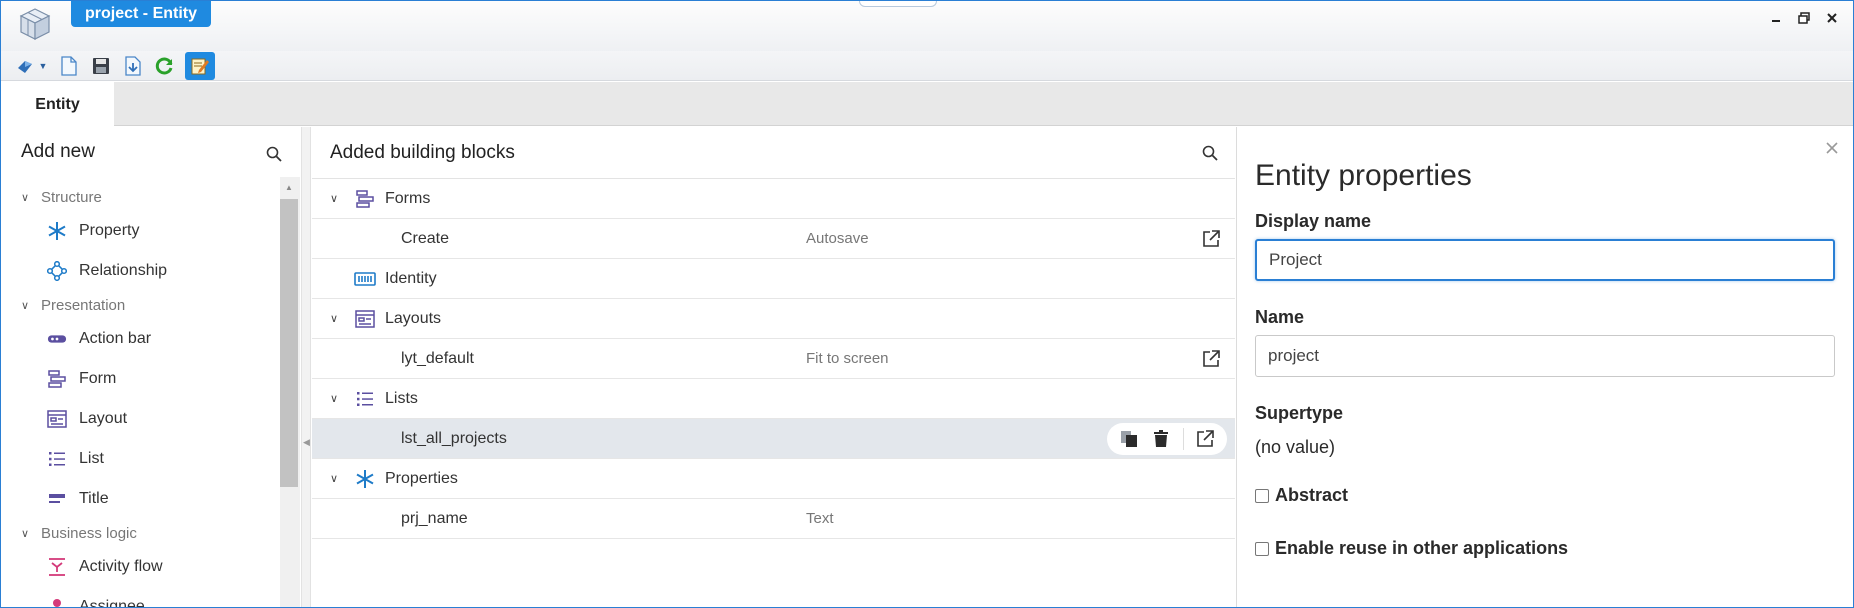 The width and height of the screenshot is (1854, 608). Describe the element at coordinates (200, 65) in the screenshot. I see `edit-mode-icon` at that location.